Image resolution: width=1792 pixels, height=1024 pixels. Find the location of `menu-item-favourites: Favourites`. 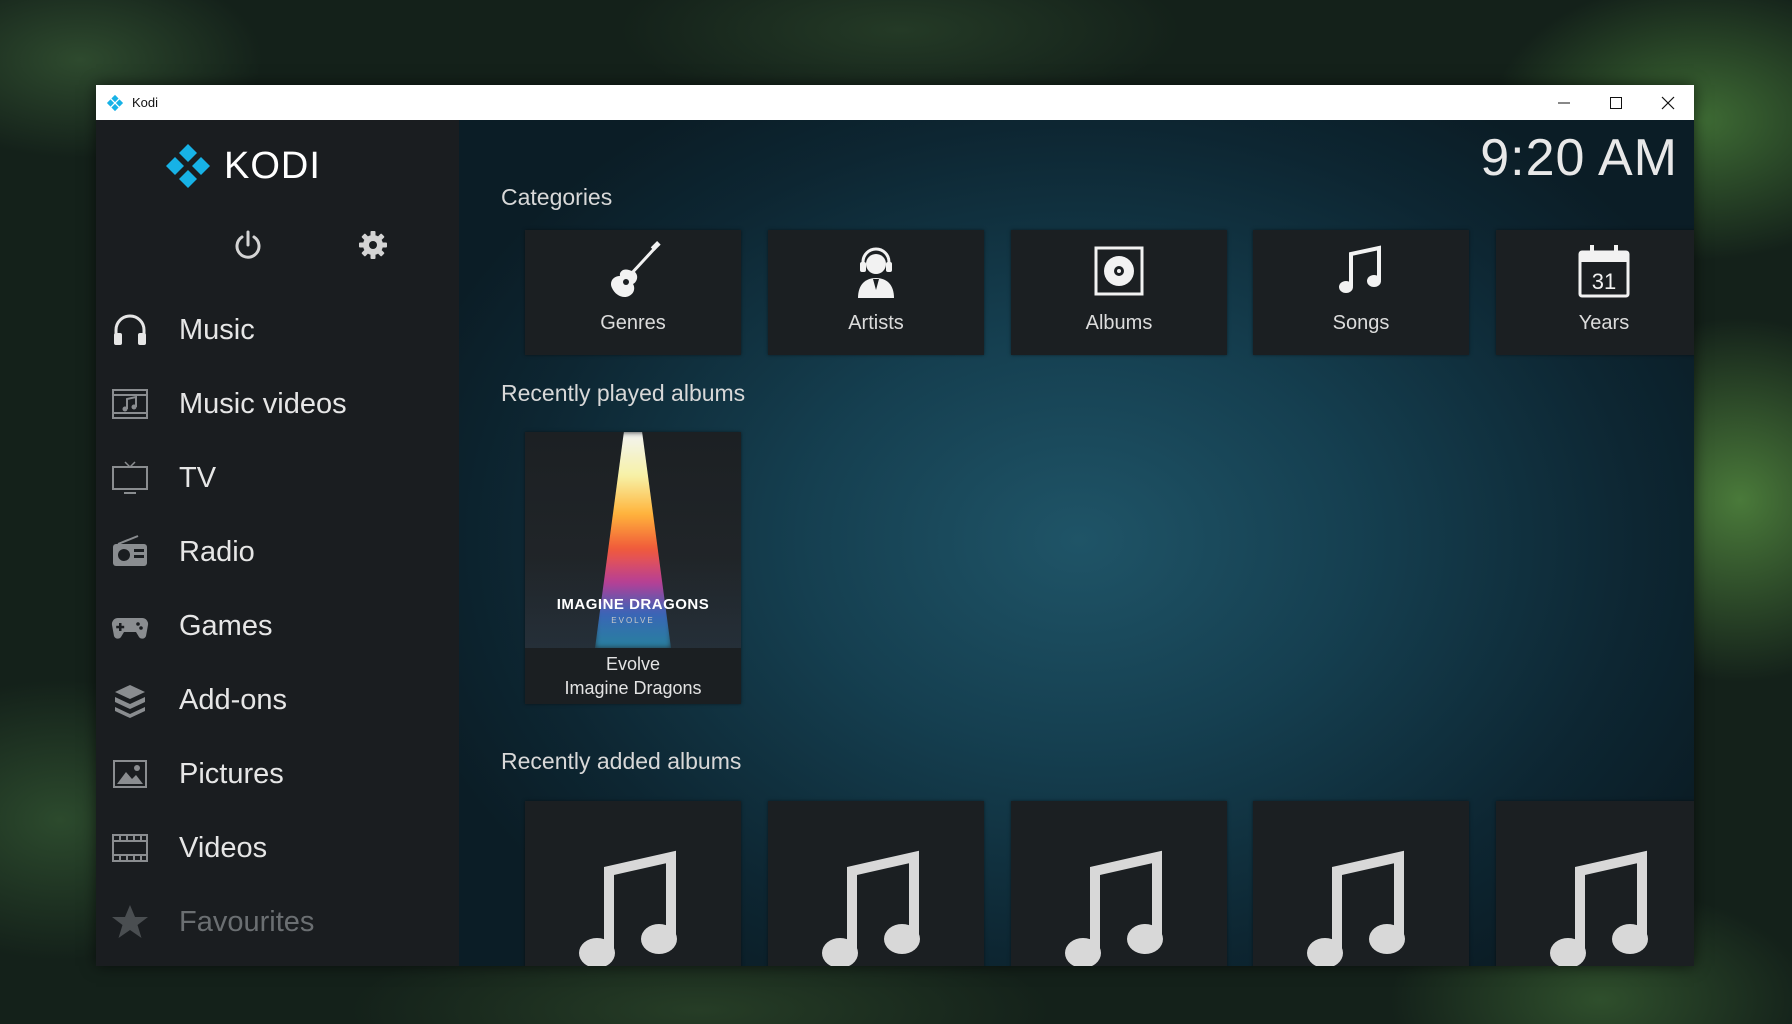

menu-item-favourites: Favourites is located at coordinates (277, 922).